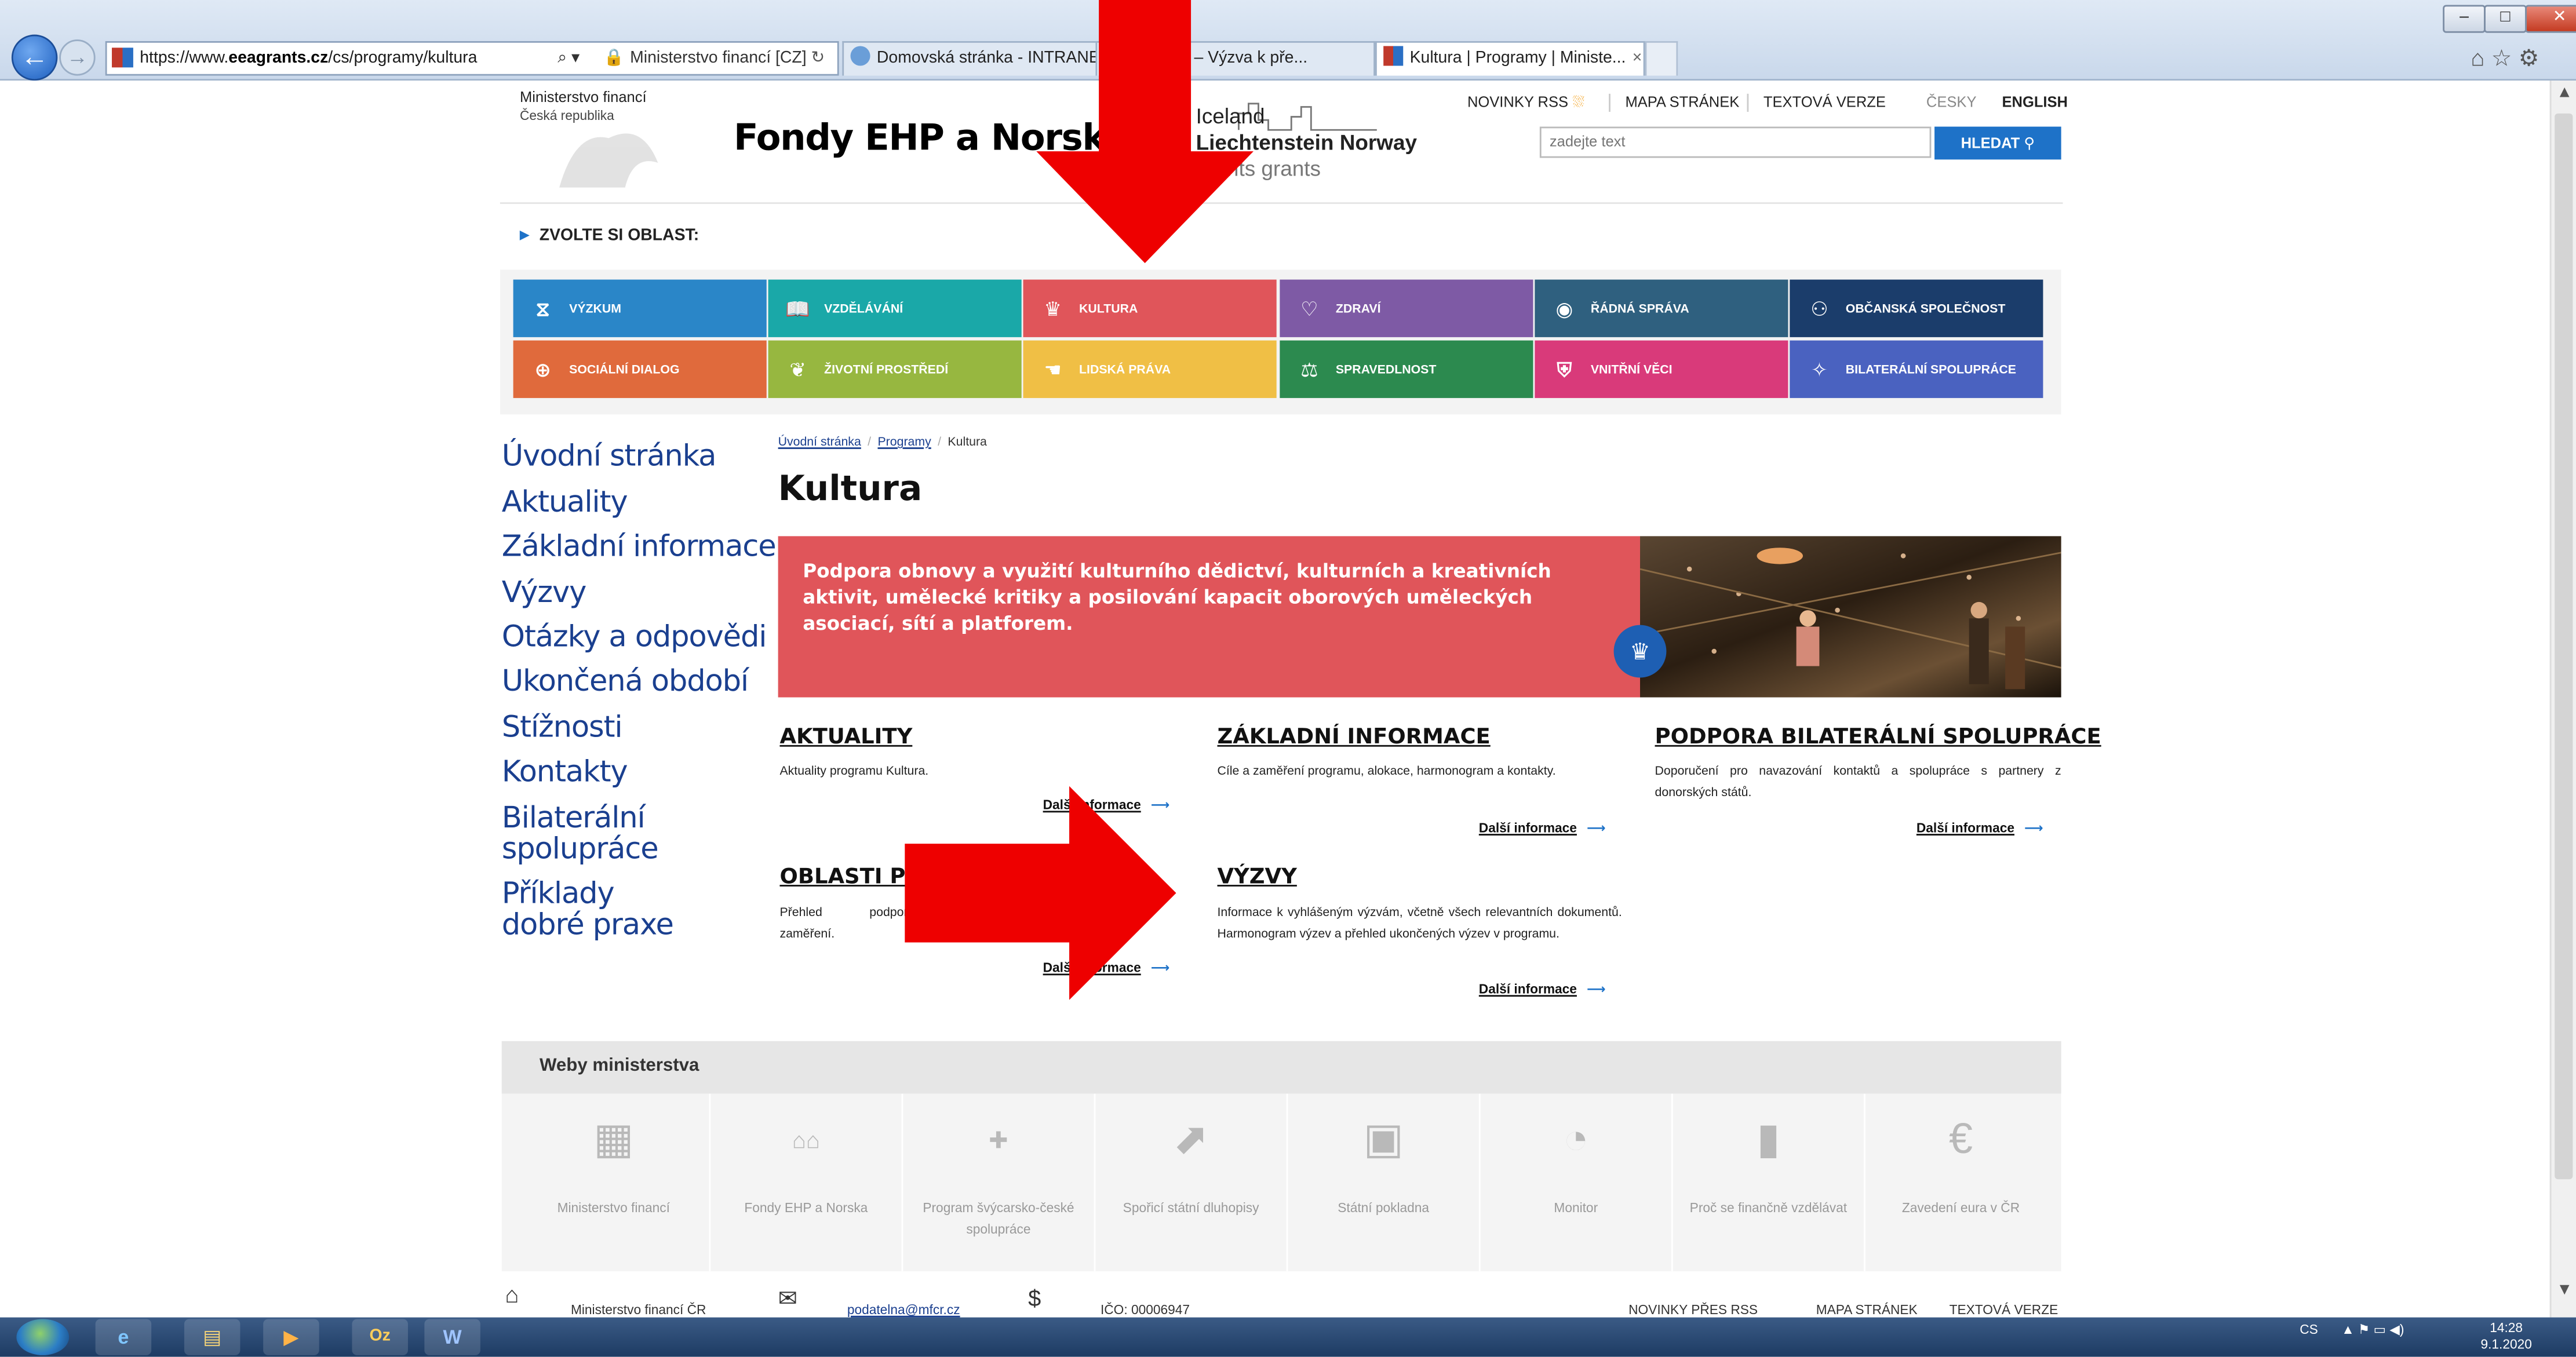 The height and width of the screenshot is (1357, 2576). What do you see at coordinates (1510, 58) in the screenshot?
I see `tab-kultura: Kultura | Programy | Ministe... ×` at bounding box center [1510, 58].